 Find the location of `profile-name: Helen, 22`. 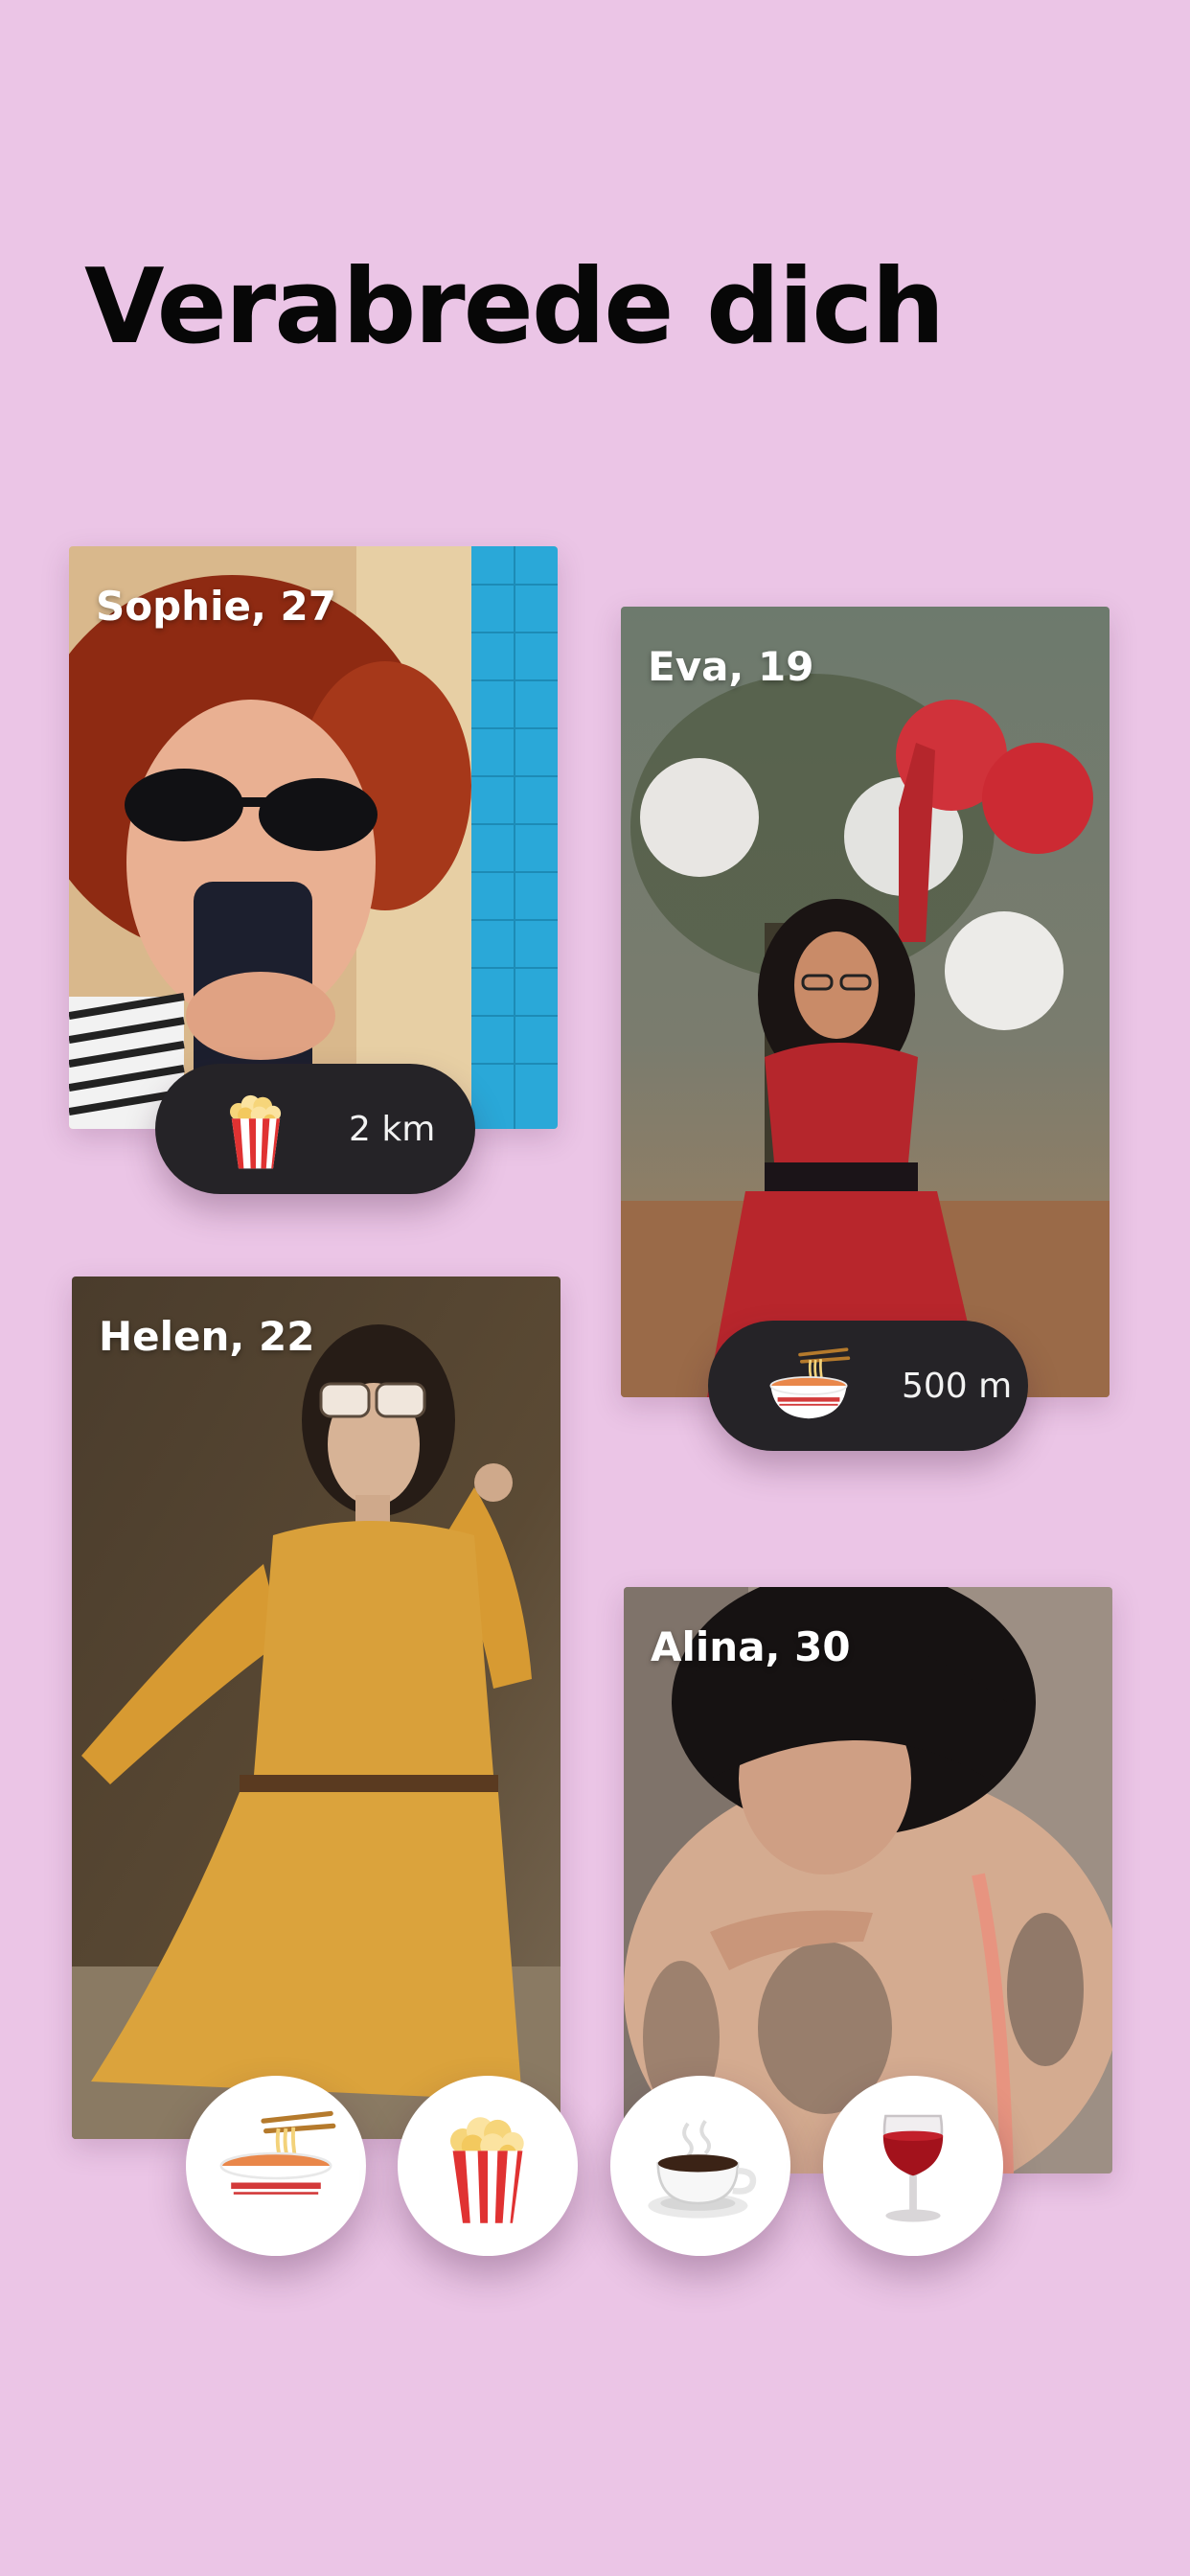

profile-name: Helen, 22 is located at coordinates (207, 1336).